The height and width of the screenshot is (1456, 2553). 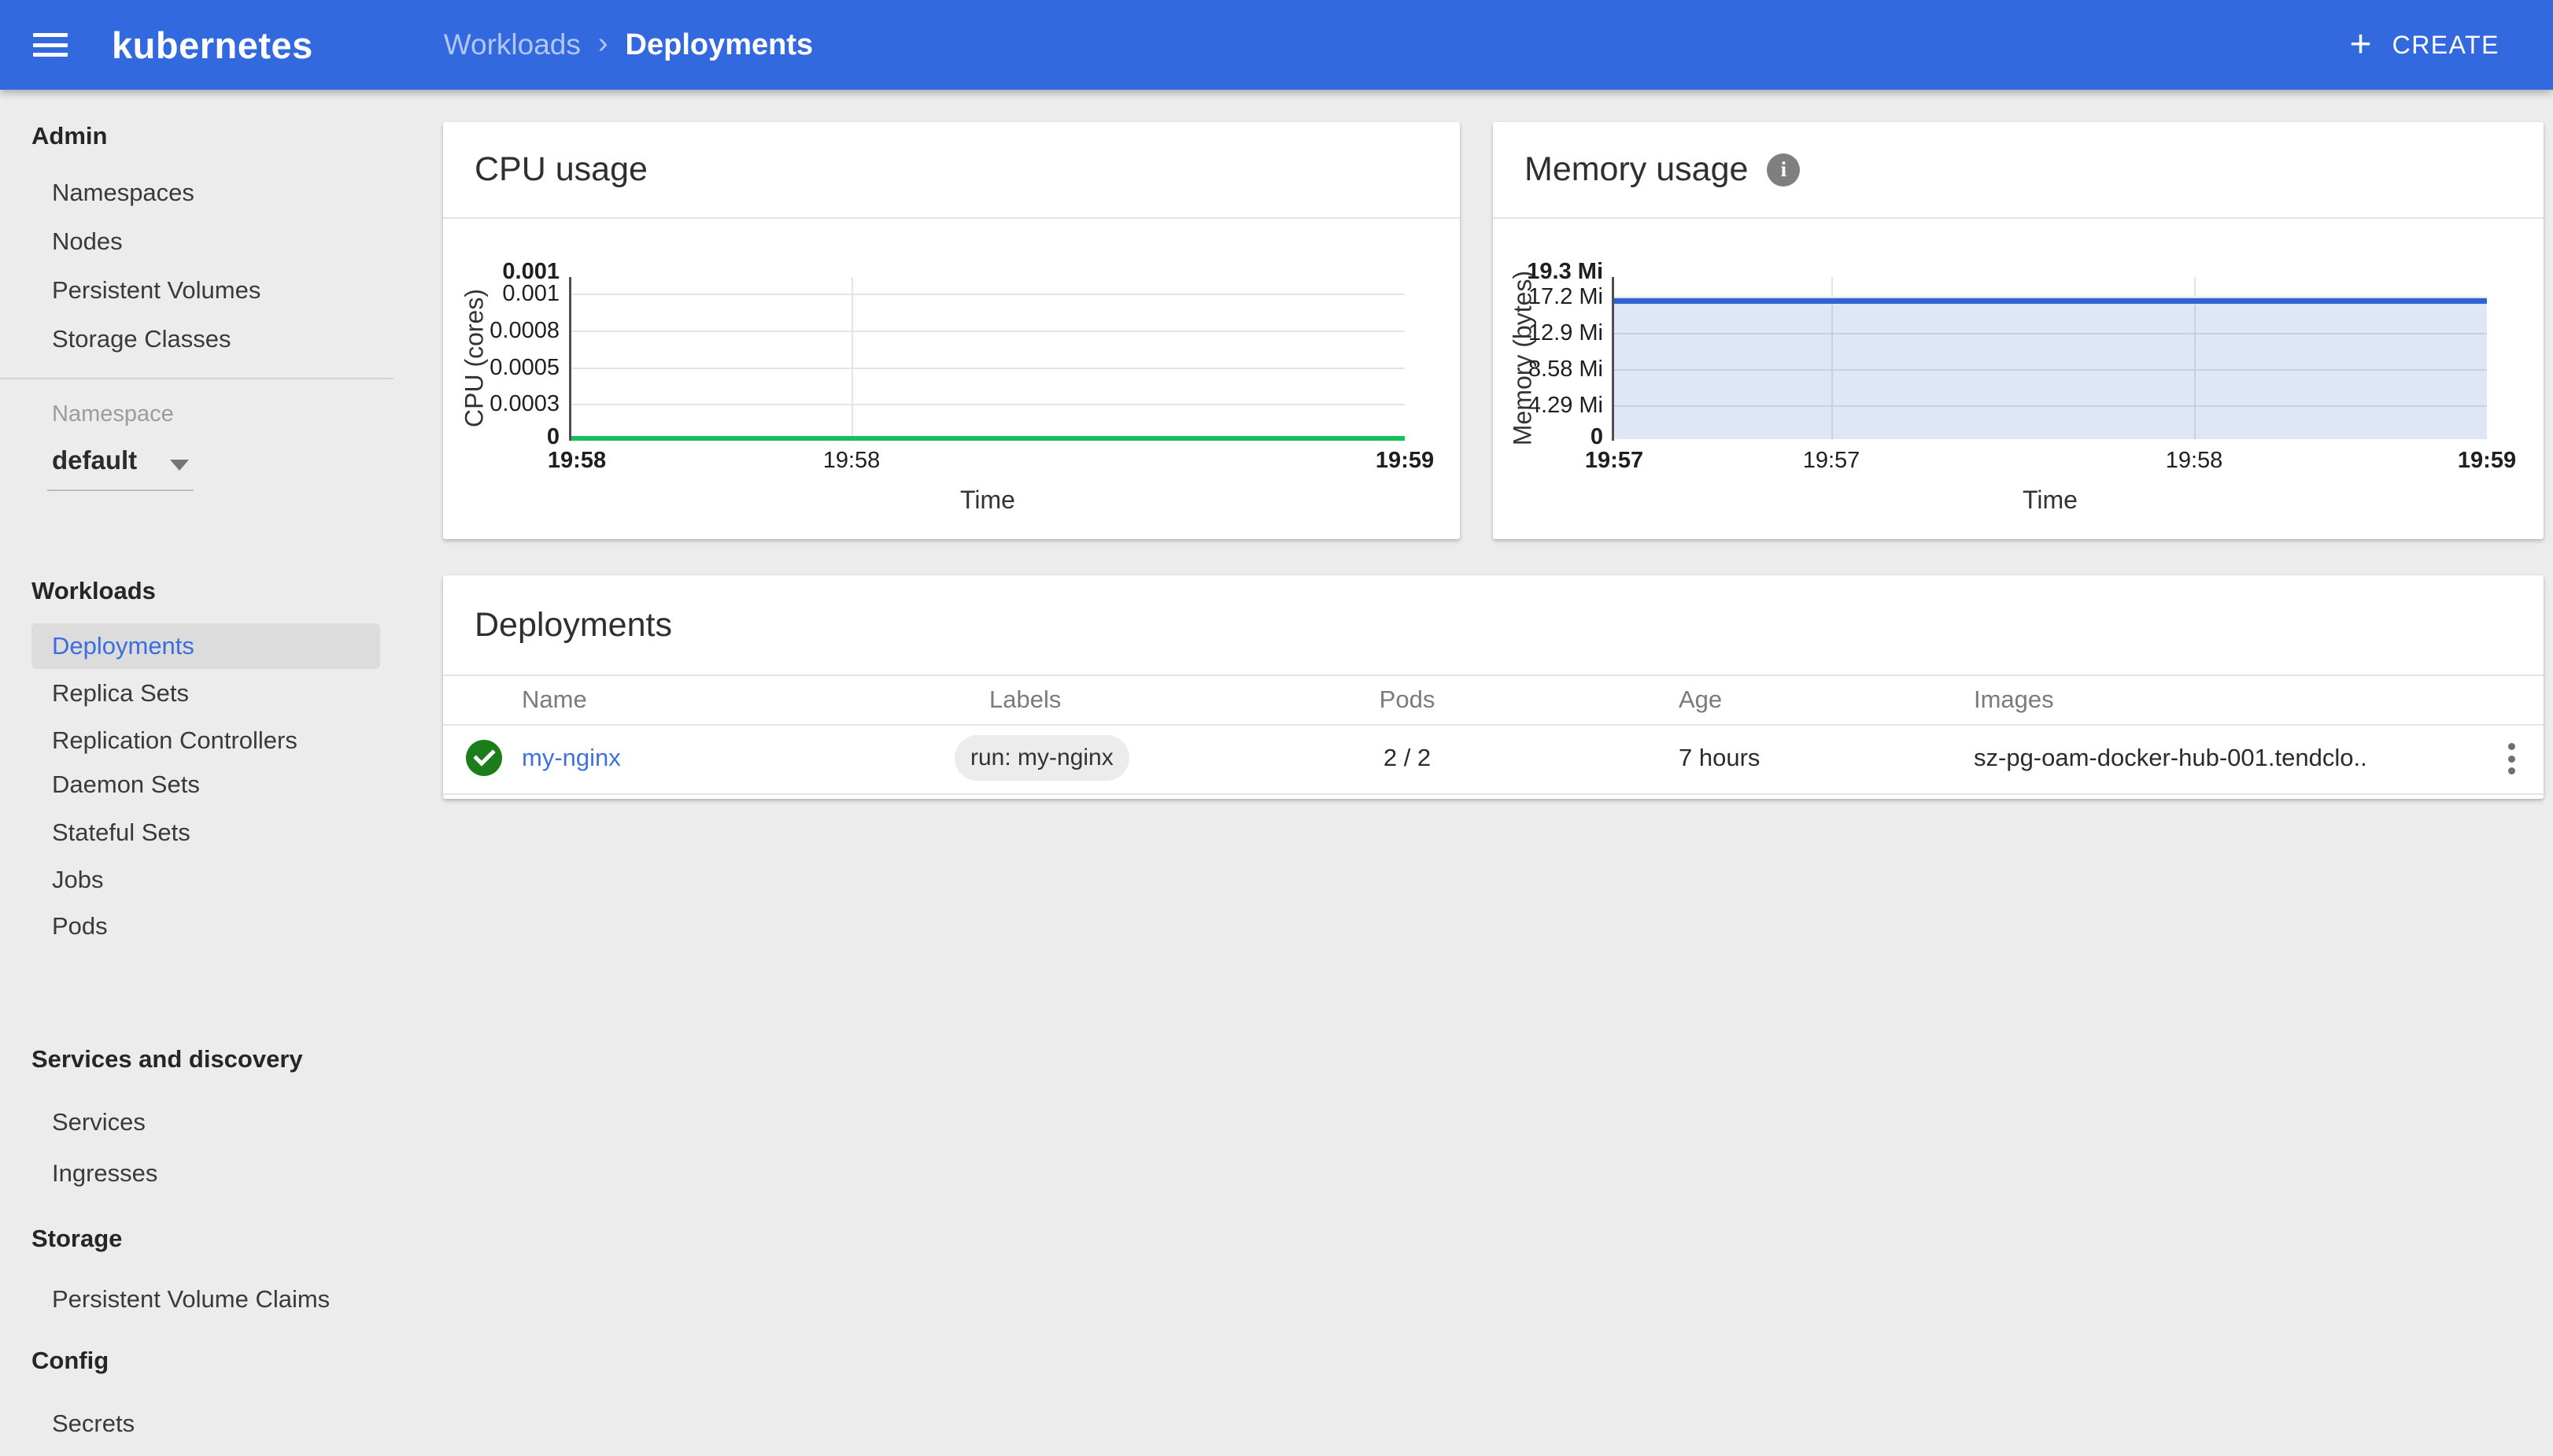 What do you see at coordinates (80, 926) in the screenshot?
I see `sidebar-item-pods: Pods` at bounding box center [80, 926].